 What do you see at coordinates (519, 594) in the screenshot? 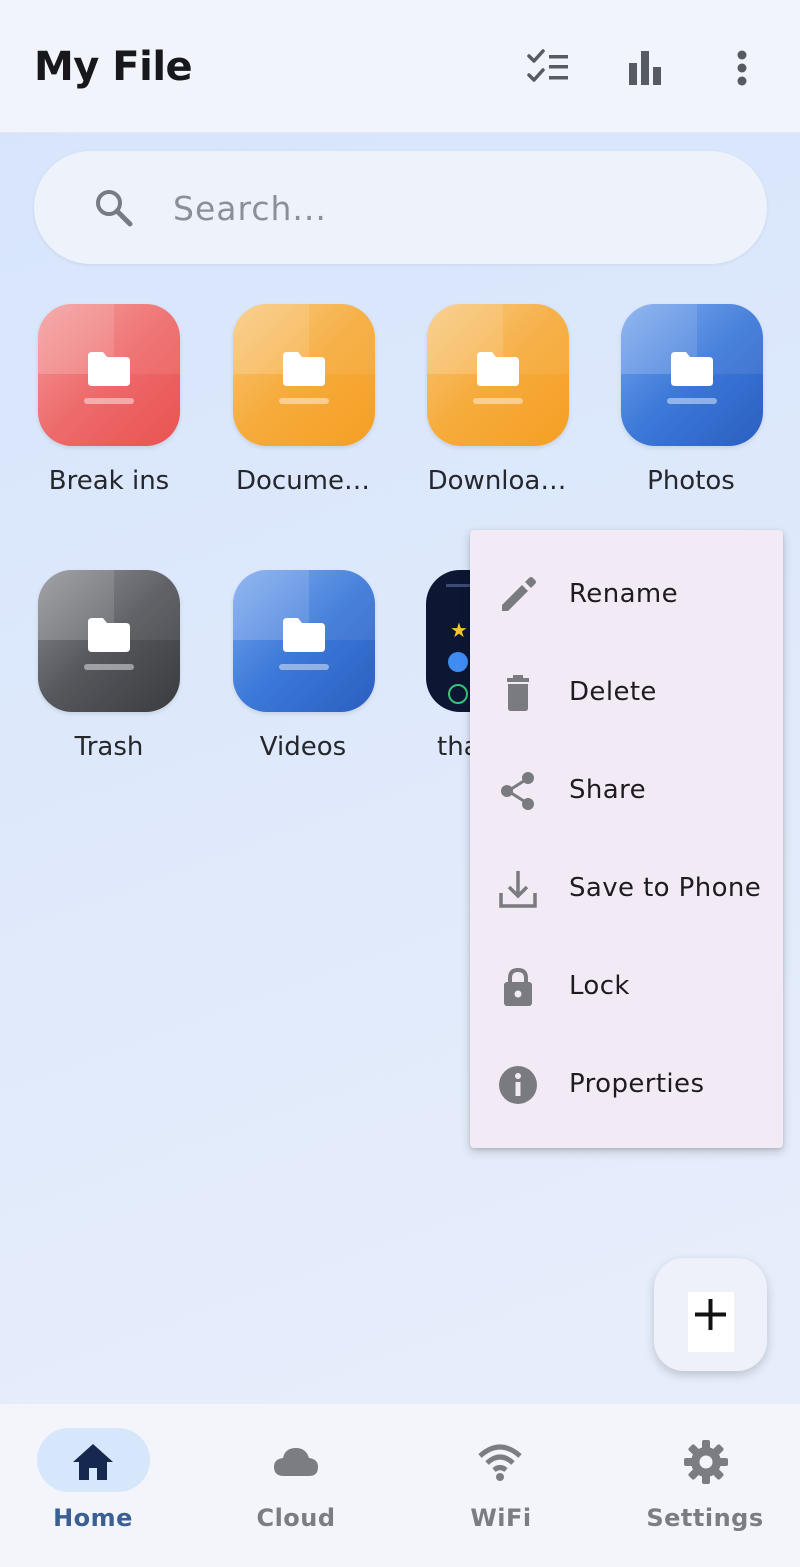
I see `pencil-icon` at bounding box center [519, 594].